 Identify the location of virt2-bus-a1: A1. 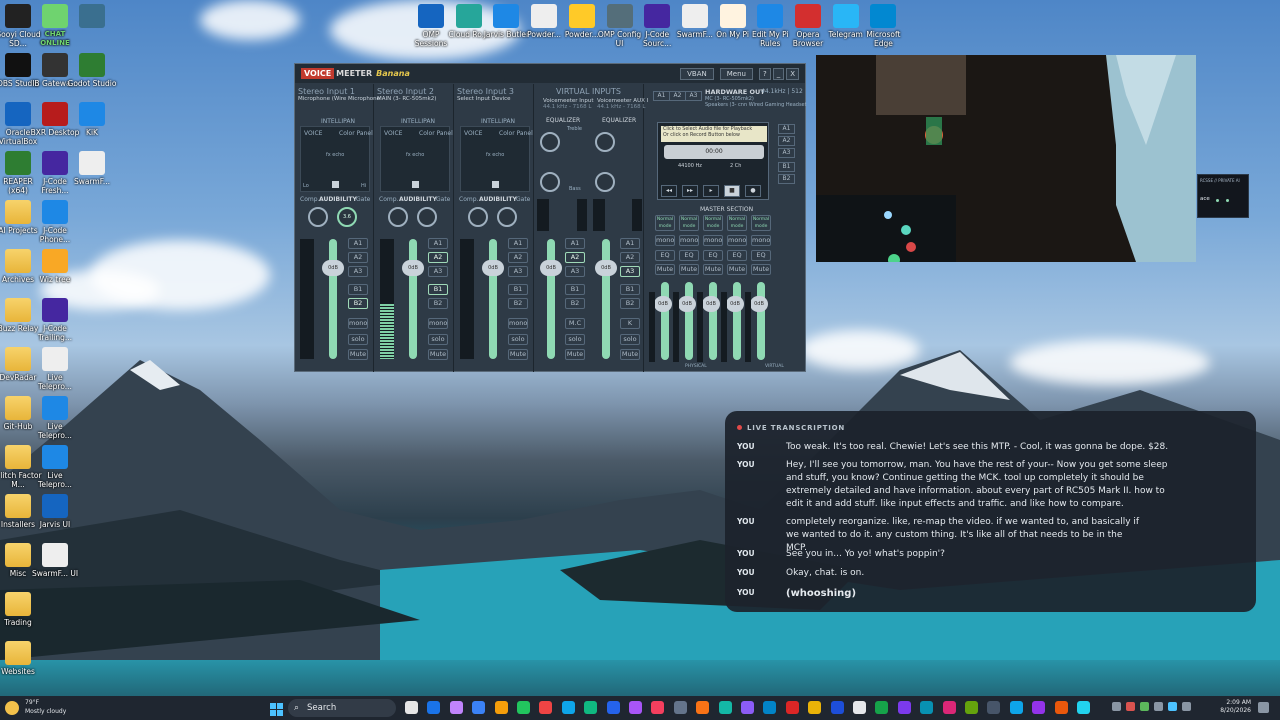
(630, 243).